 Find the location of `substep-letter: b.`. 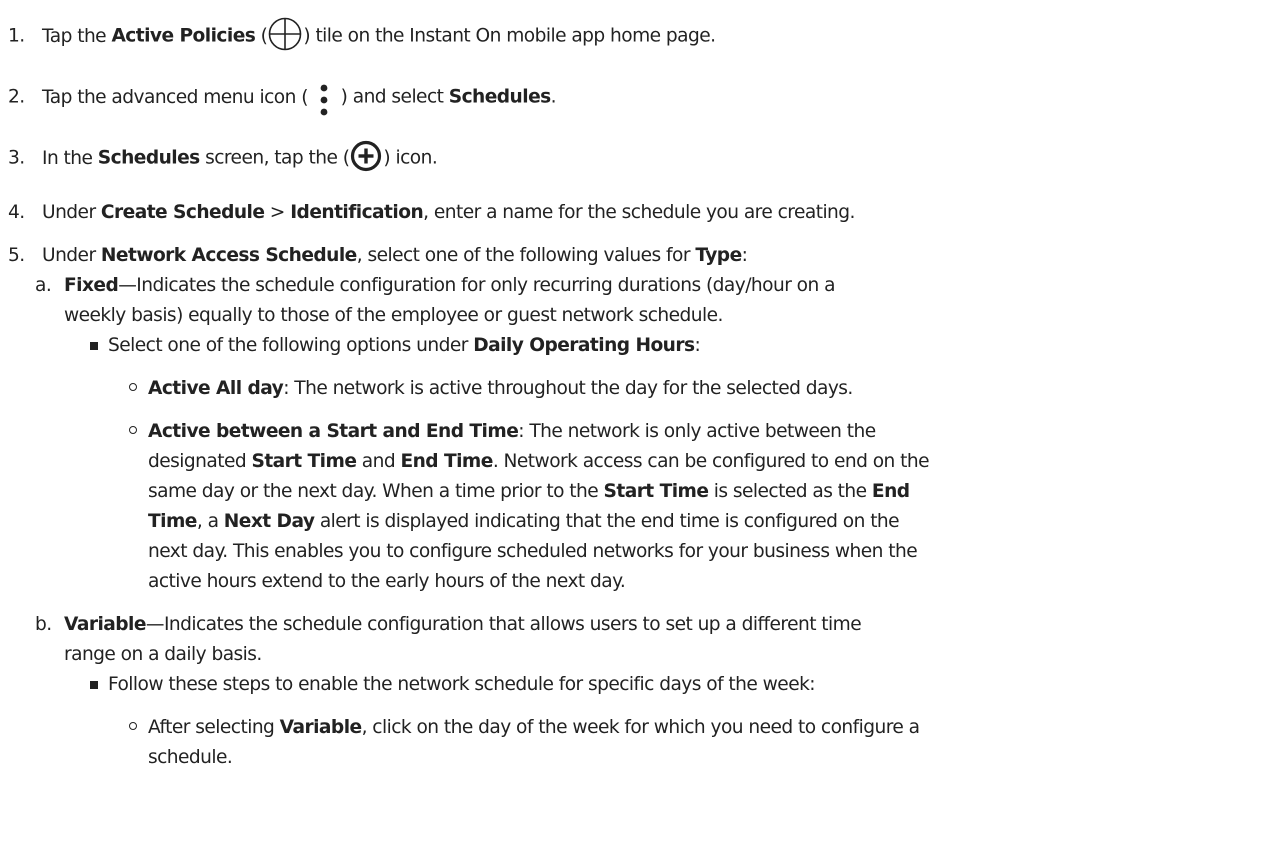

substep-letter: b. is located at coordinates (43, 624).